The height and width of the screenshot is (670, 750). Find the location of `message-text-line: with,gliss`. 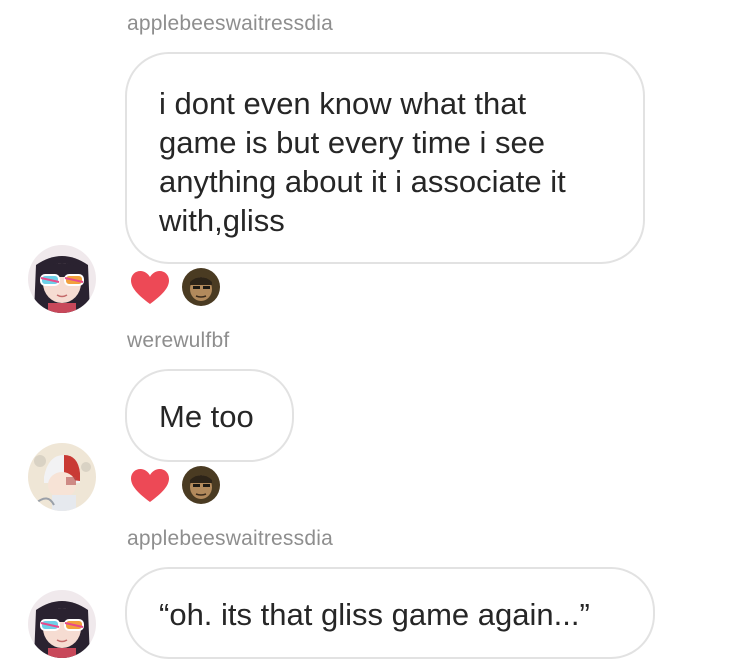

message-text-line: with,gliss is located at coordinates (222, 220).